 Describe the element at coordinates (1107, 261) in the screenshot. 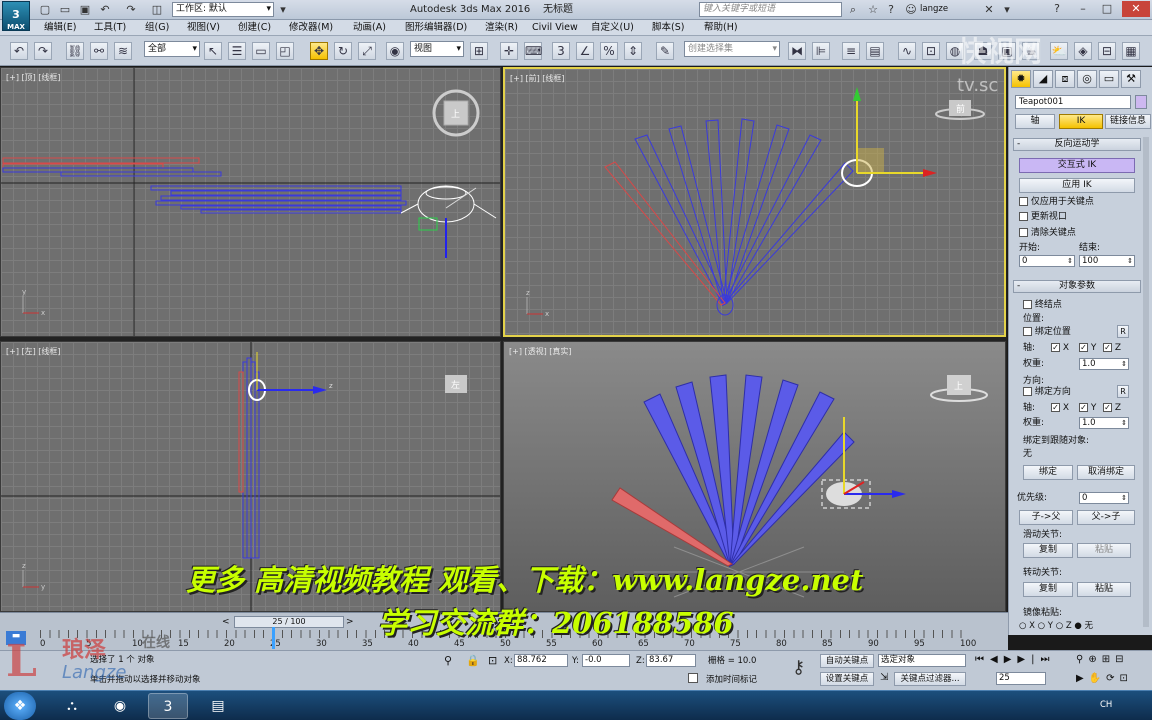

I see `end-spinner: 100` at that location.